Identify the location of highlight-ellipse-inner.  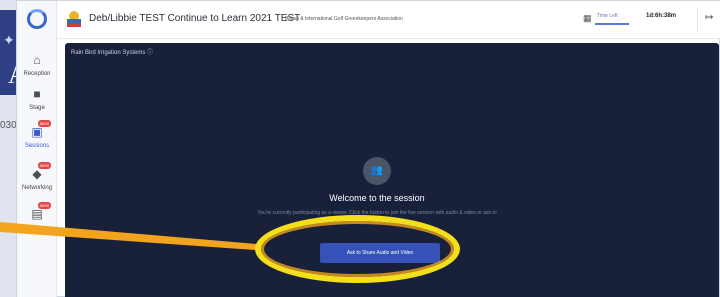
(357, 249).